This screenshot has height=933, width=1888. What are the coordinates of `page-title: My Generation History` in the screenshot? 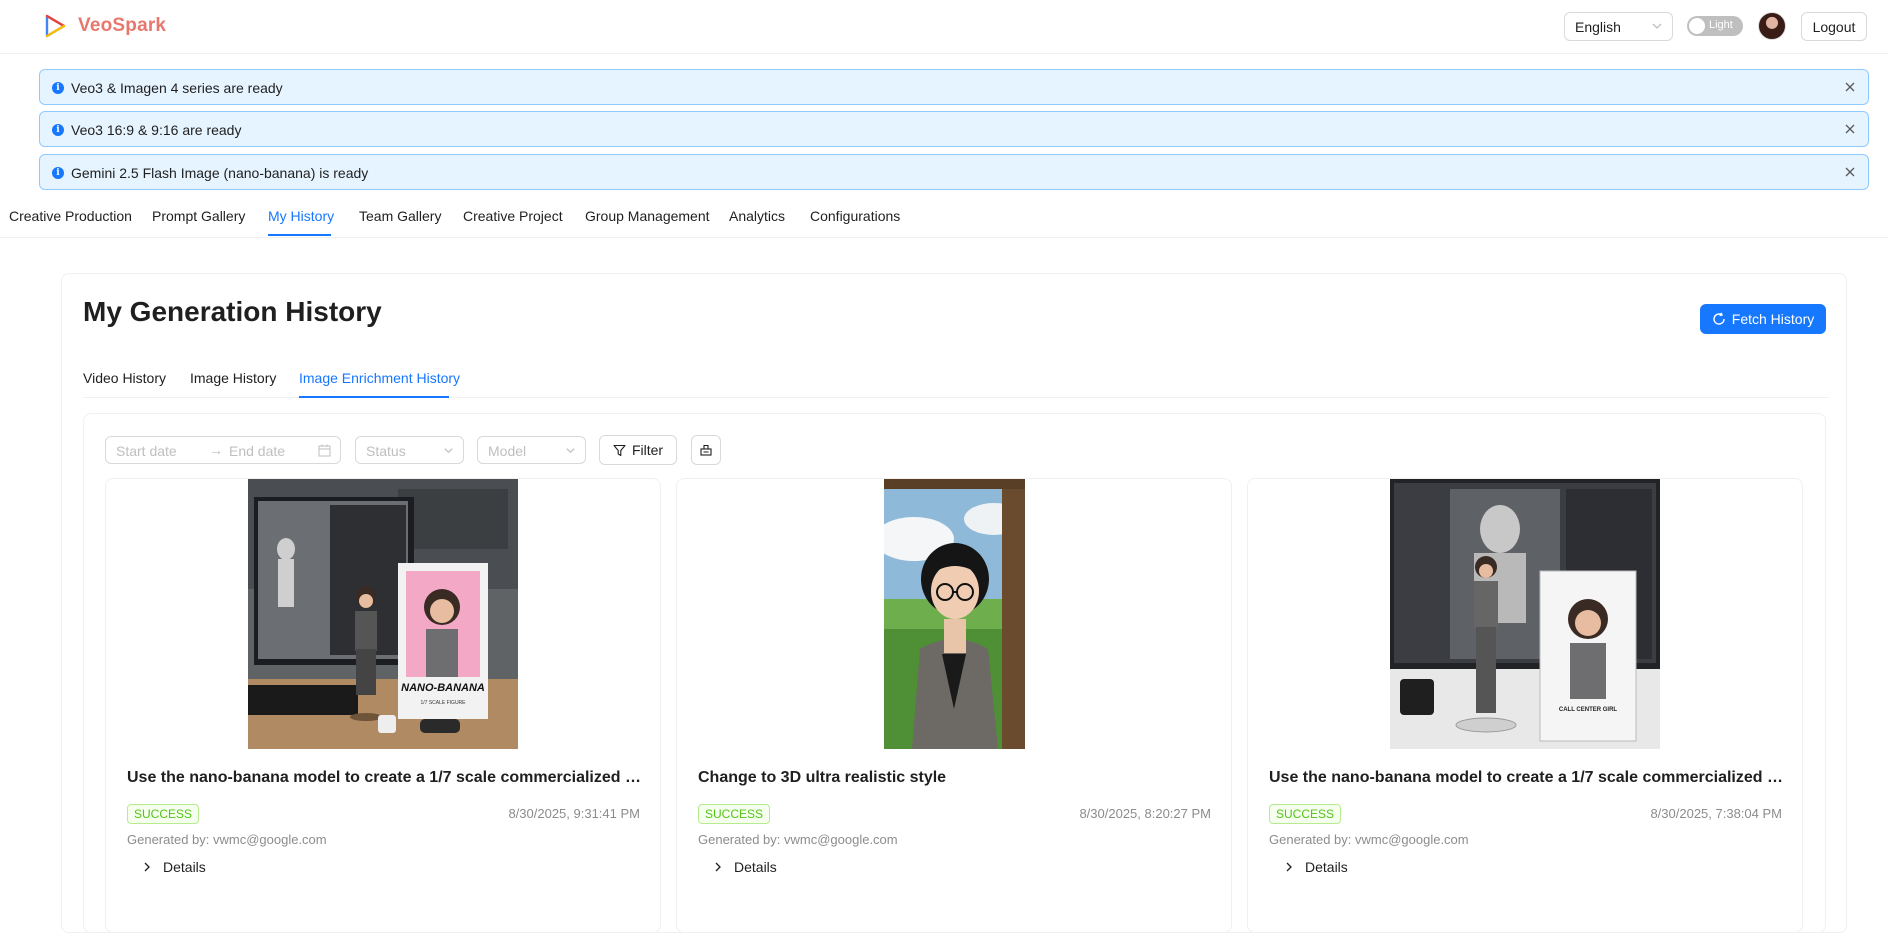 It's located at (232, 311).